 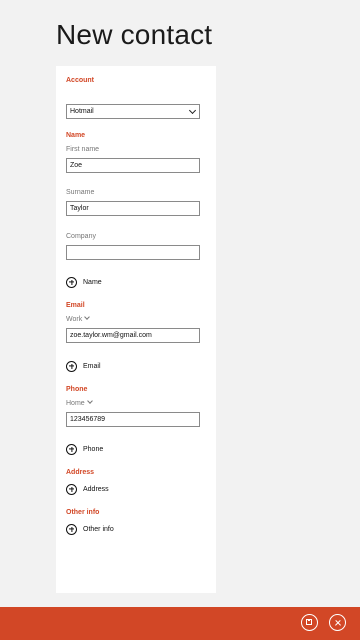 I want to click on account-section-label: Account, so click(x=80, y=80).